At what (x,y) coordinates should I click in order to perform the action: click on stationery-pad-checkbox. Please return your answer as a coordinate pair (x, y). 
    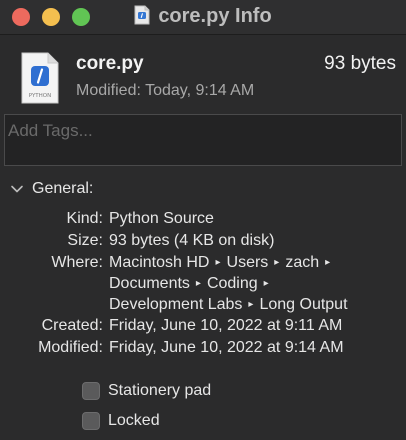
    Looking at the image, I should click on (91, 391).